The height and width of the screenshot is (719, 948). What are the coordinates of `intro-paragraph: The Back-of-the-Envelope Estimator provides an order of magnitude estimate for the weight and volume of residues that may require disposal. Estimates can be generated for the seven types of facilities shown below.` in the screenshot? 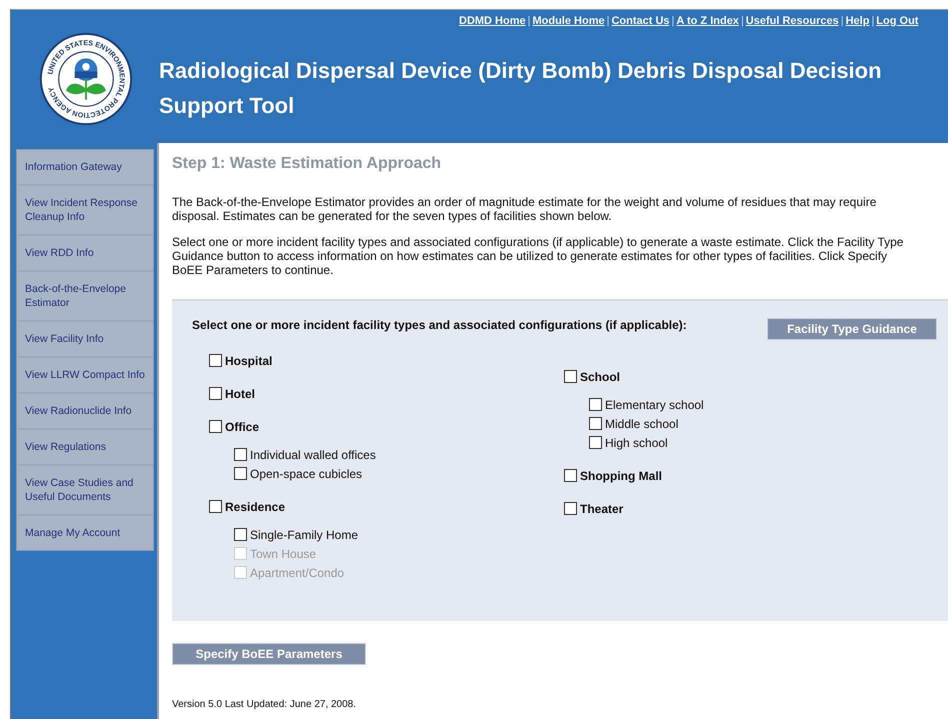 It's located at (525, 209).